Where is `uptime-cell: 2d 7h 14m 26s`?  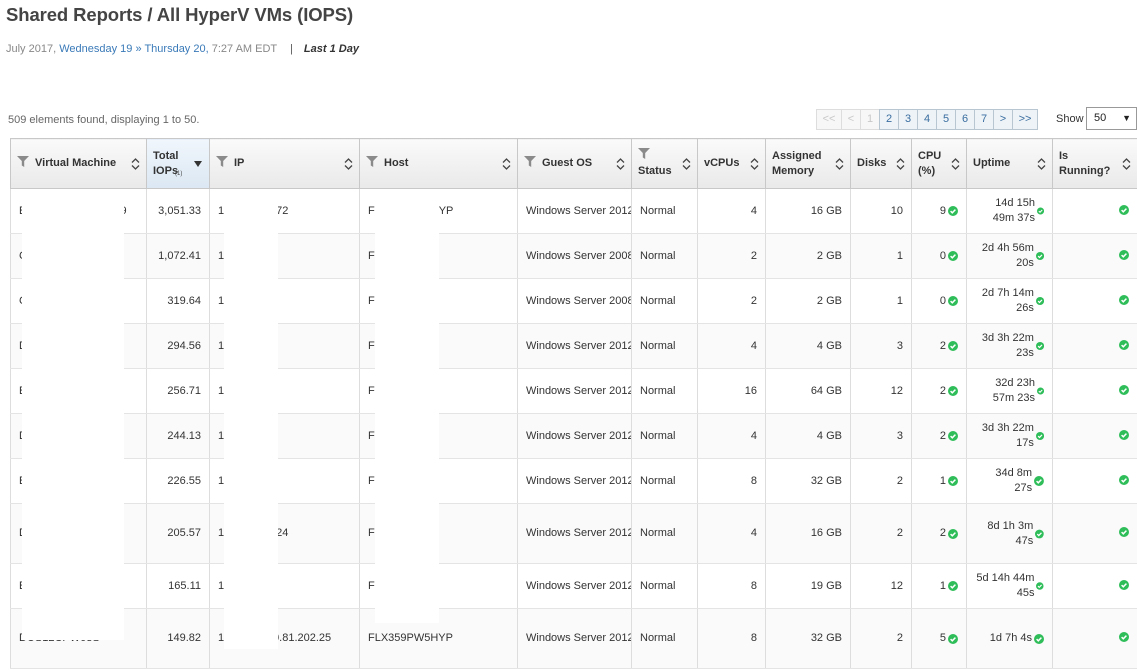 uptime-cell: 2d 7h 14m 26s is located at coordinates (1009, 301).